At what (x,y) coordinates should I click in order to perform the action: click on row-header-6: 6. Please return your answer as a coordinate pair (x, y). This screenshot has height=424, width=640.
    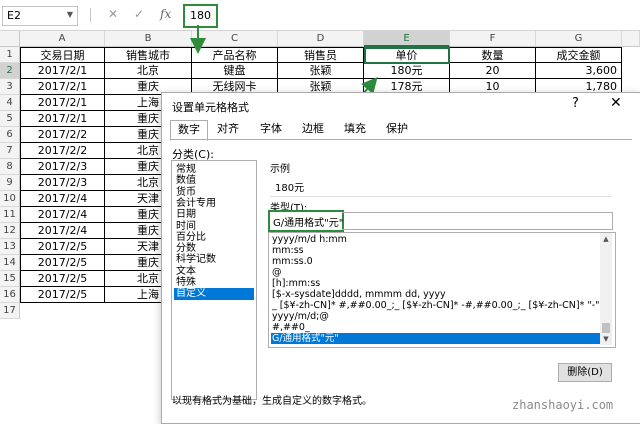
    Looking at the image, I should click on (10, 135).